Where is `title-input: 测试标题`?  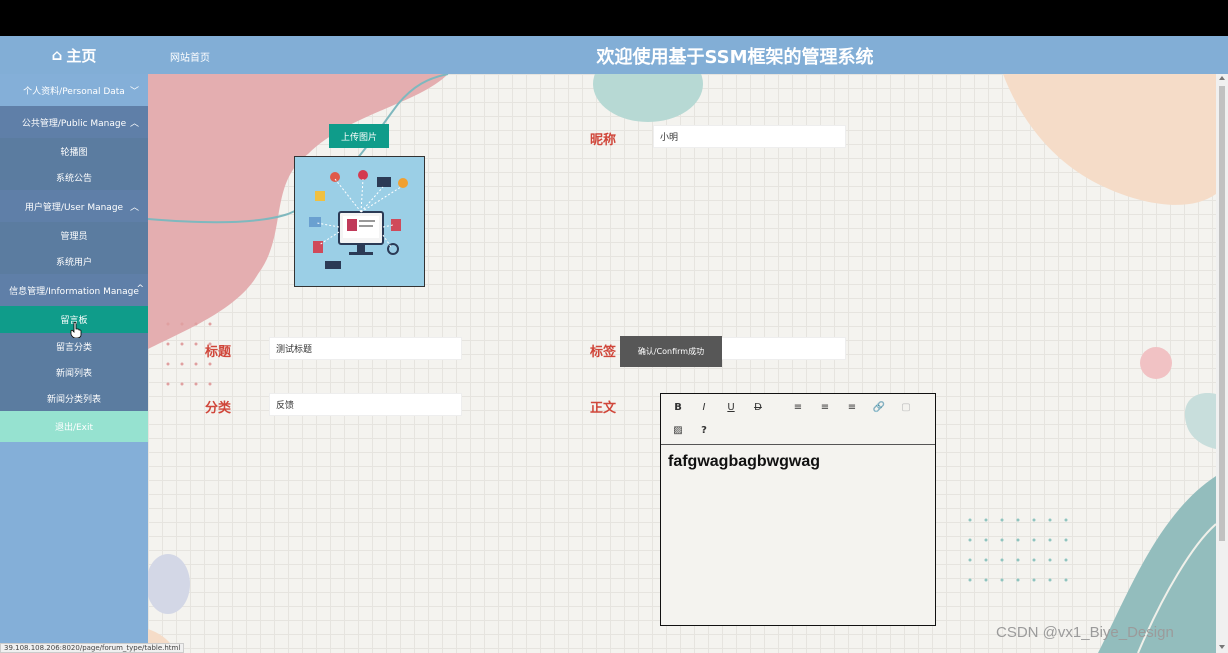 title-input: 测试标题 is located at coordinates (365, 348).